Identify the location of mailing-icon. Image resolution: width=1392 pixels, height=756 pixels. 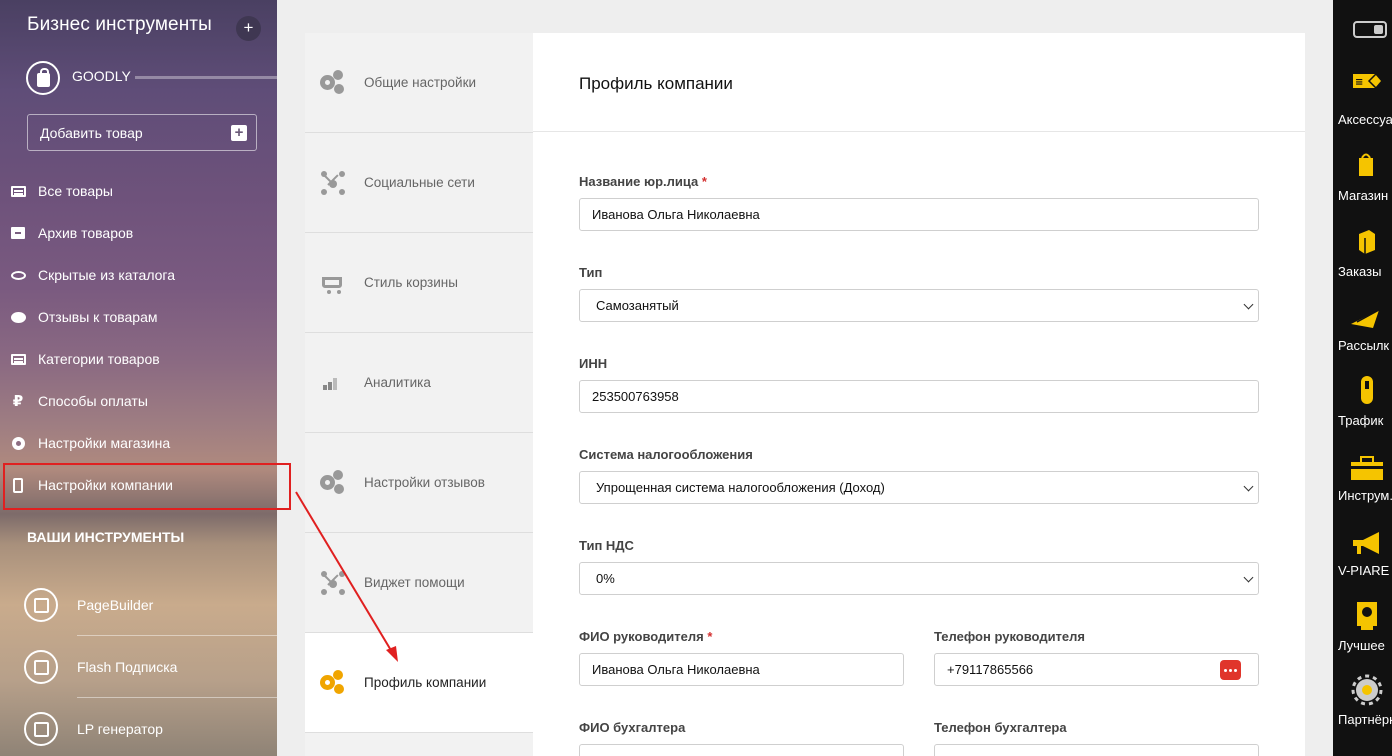
(1365, 318).